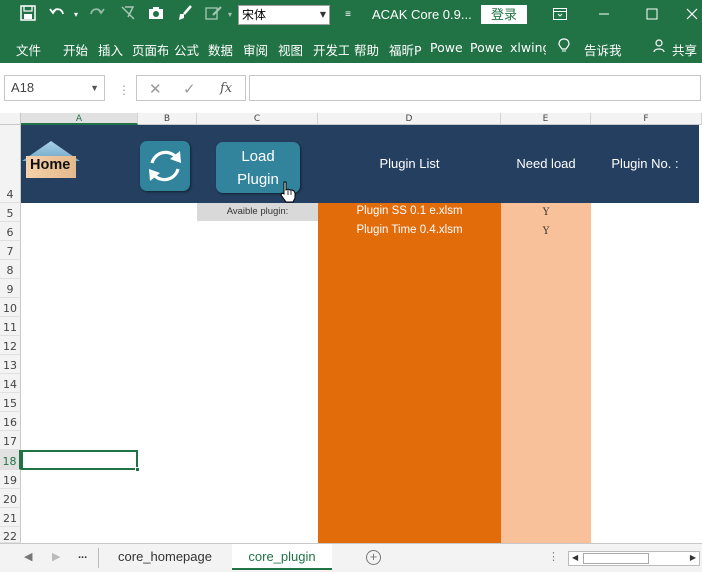 The image size is (702, 572). I want to click on tab-home: 开始, so click(75, 49).